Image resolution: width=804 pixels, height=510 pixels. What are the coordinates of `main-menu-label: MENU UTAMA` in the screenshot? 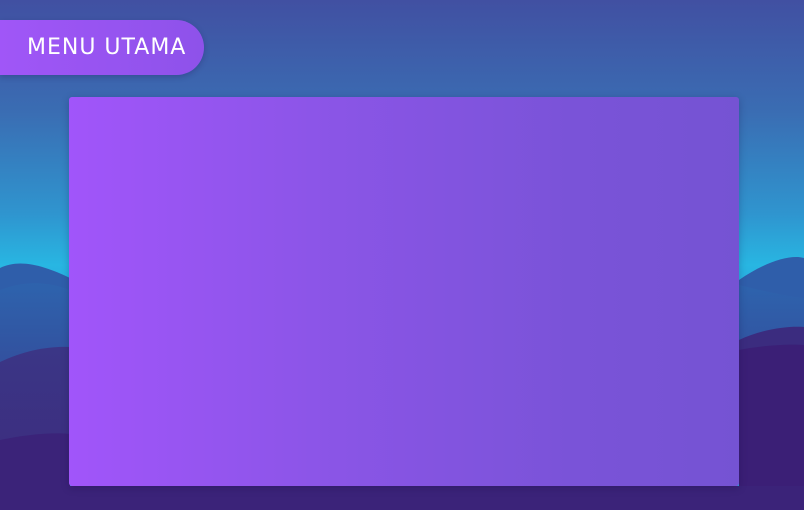 It's located at (107, 47).